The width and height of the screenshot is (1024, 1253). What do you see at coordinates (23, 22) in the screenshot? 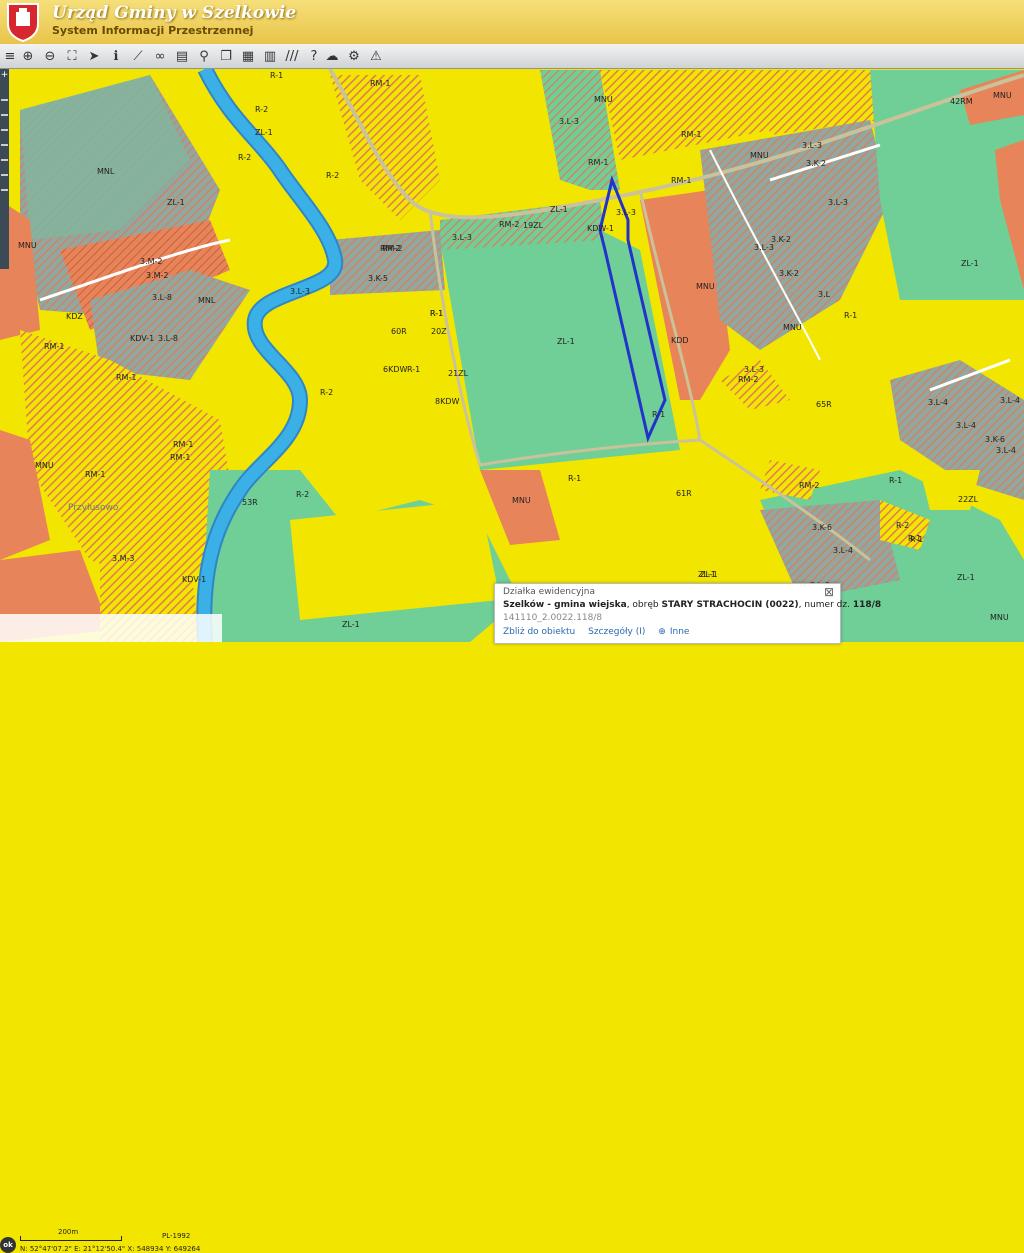
I see `coat-of-arms-icon` at bounding box center [23, 22].